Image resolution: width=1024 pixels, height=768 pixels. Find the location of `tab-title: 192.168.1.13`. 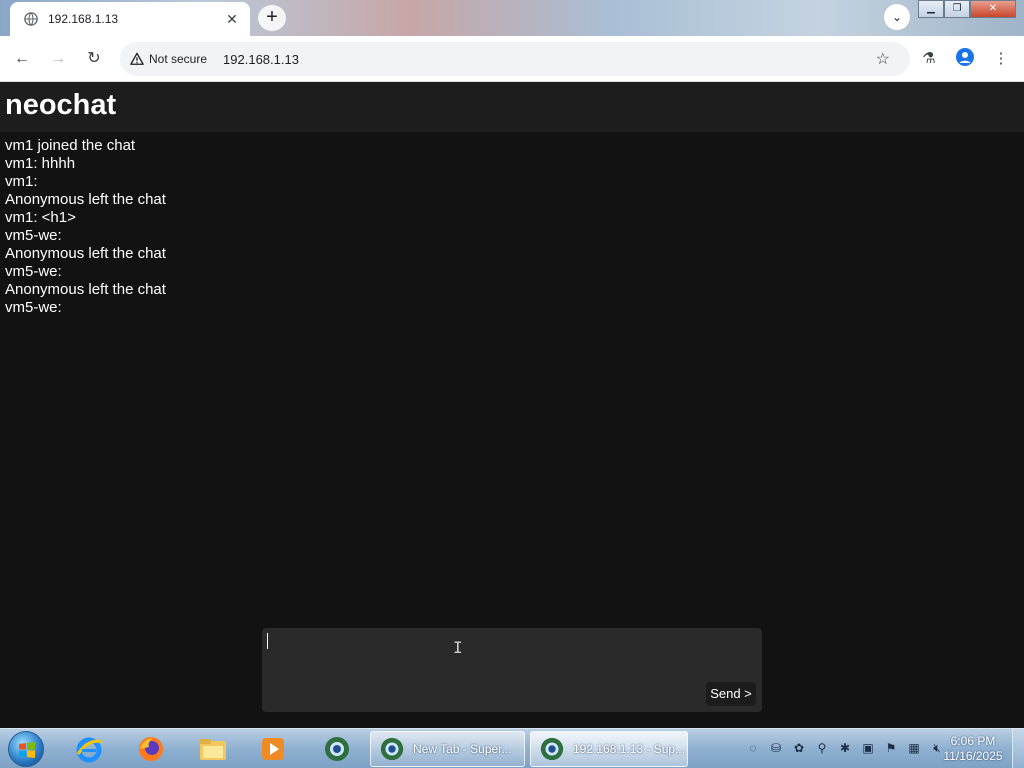

tab-title: 192.168.1.13 is located at coordinates (83, 19).